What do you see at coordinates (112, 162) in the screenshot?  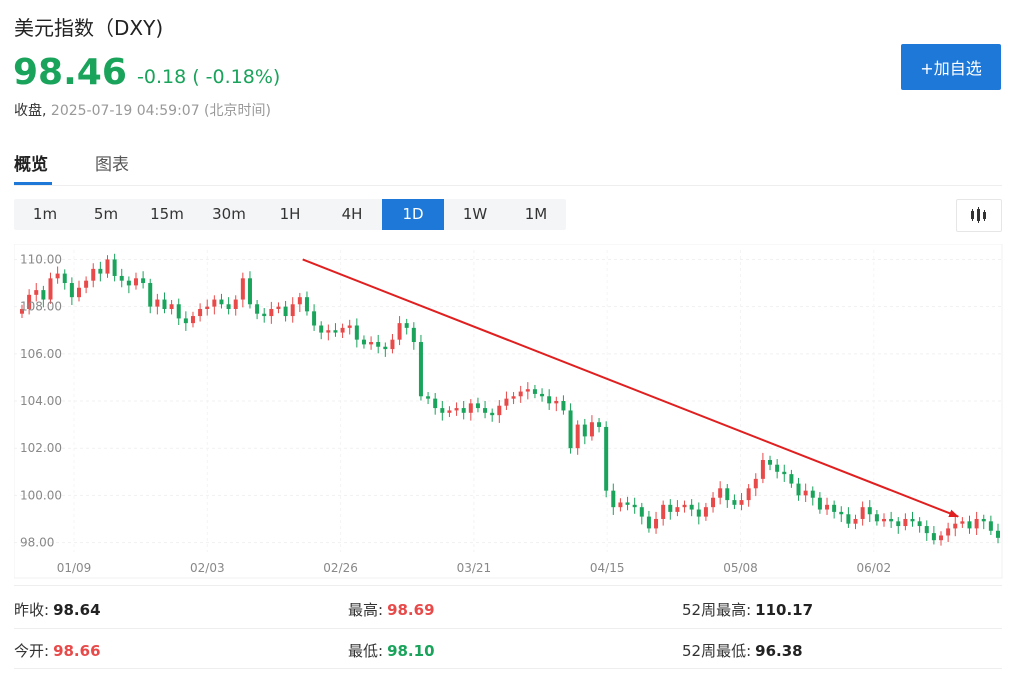 I see `tab-chart: 图表` at bounding box center [112, 162].